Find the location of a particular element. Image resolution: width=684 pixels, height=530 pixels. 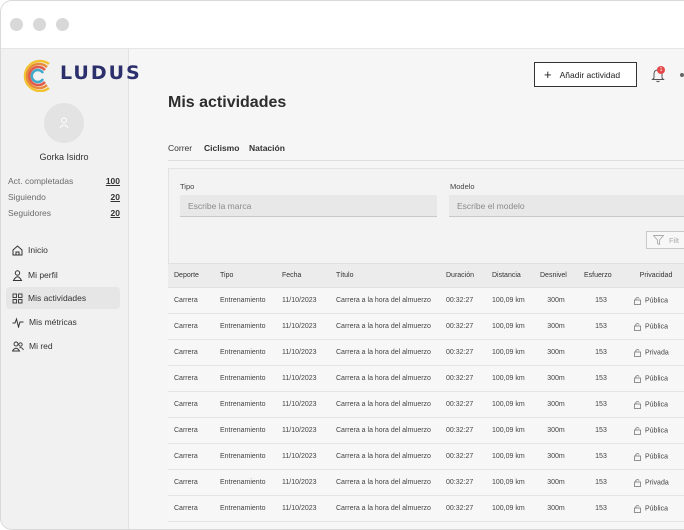

nav-label: Mi perfil is located at coordinates (43, 275).